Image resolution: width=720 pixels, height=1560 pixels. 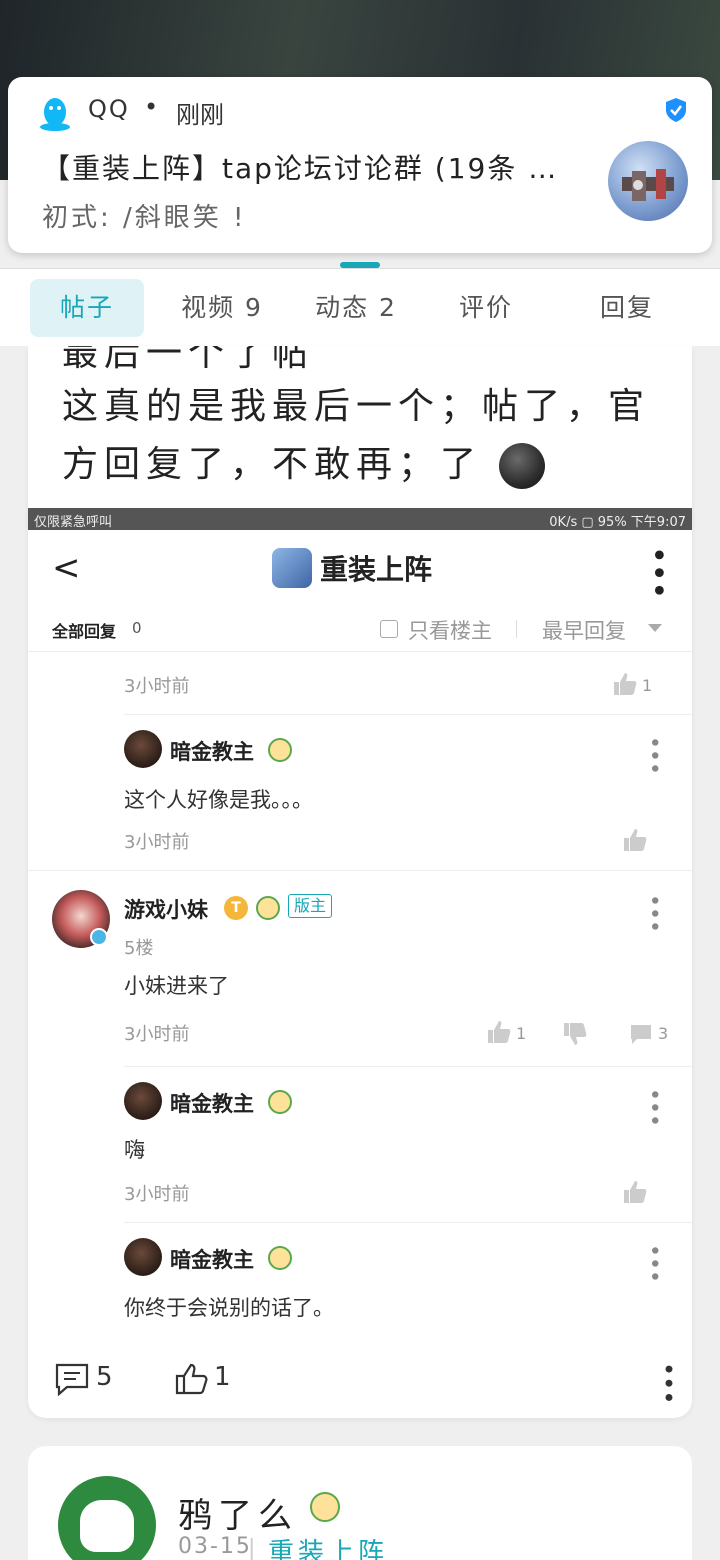 What do you see at coordinates (356, 308) in the screenshot?
I see `tab-activity: 动态 2` at bounding box center [356, 308].